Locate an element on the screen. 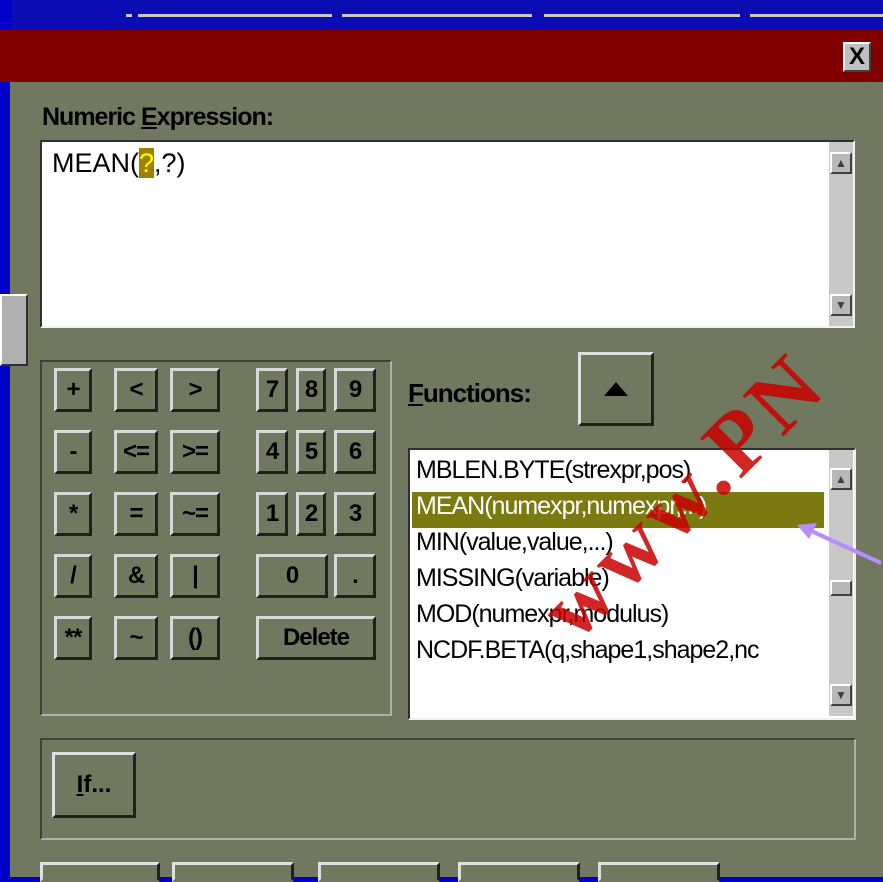 Image resolution: width=883 pixels, height=882 pixels. numeric-expression-label: Numeric Expression: is located at coordinates (158, 117).